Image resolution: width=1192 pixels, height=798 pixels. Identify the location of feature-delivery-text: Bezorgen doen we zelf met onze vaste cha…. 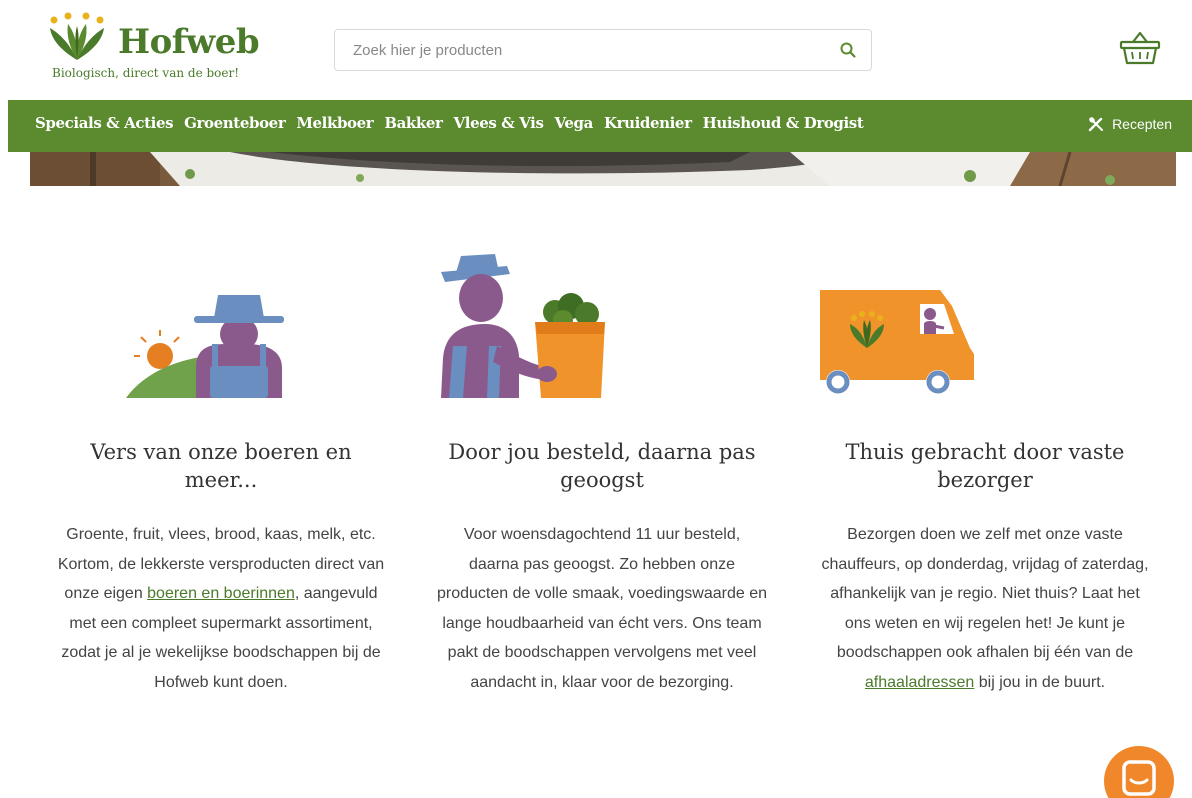
(985, 608).